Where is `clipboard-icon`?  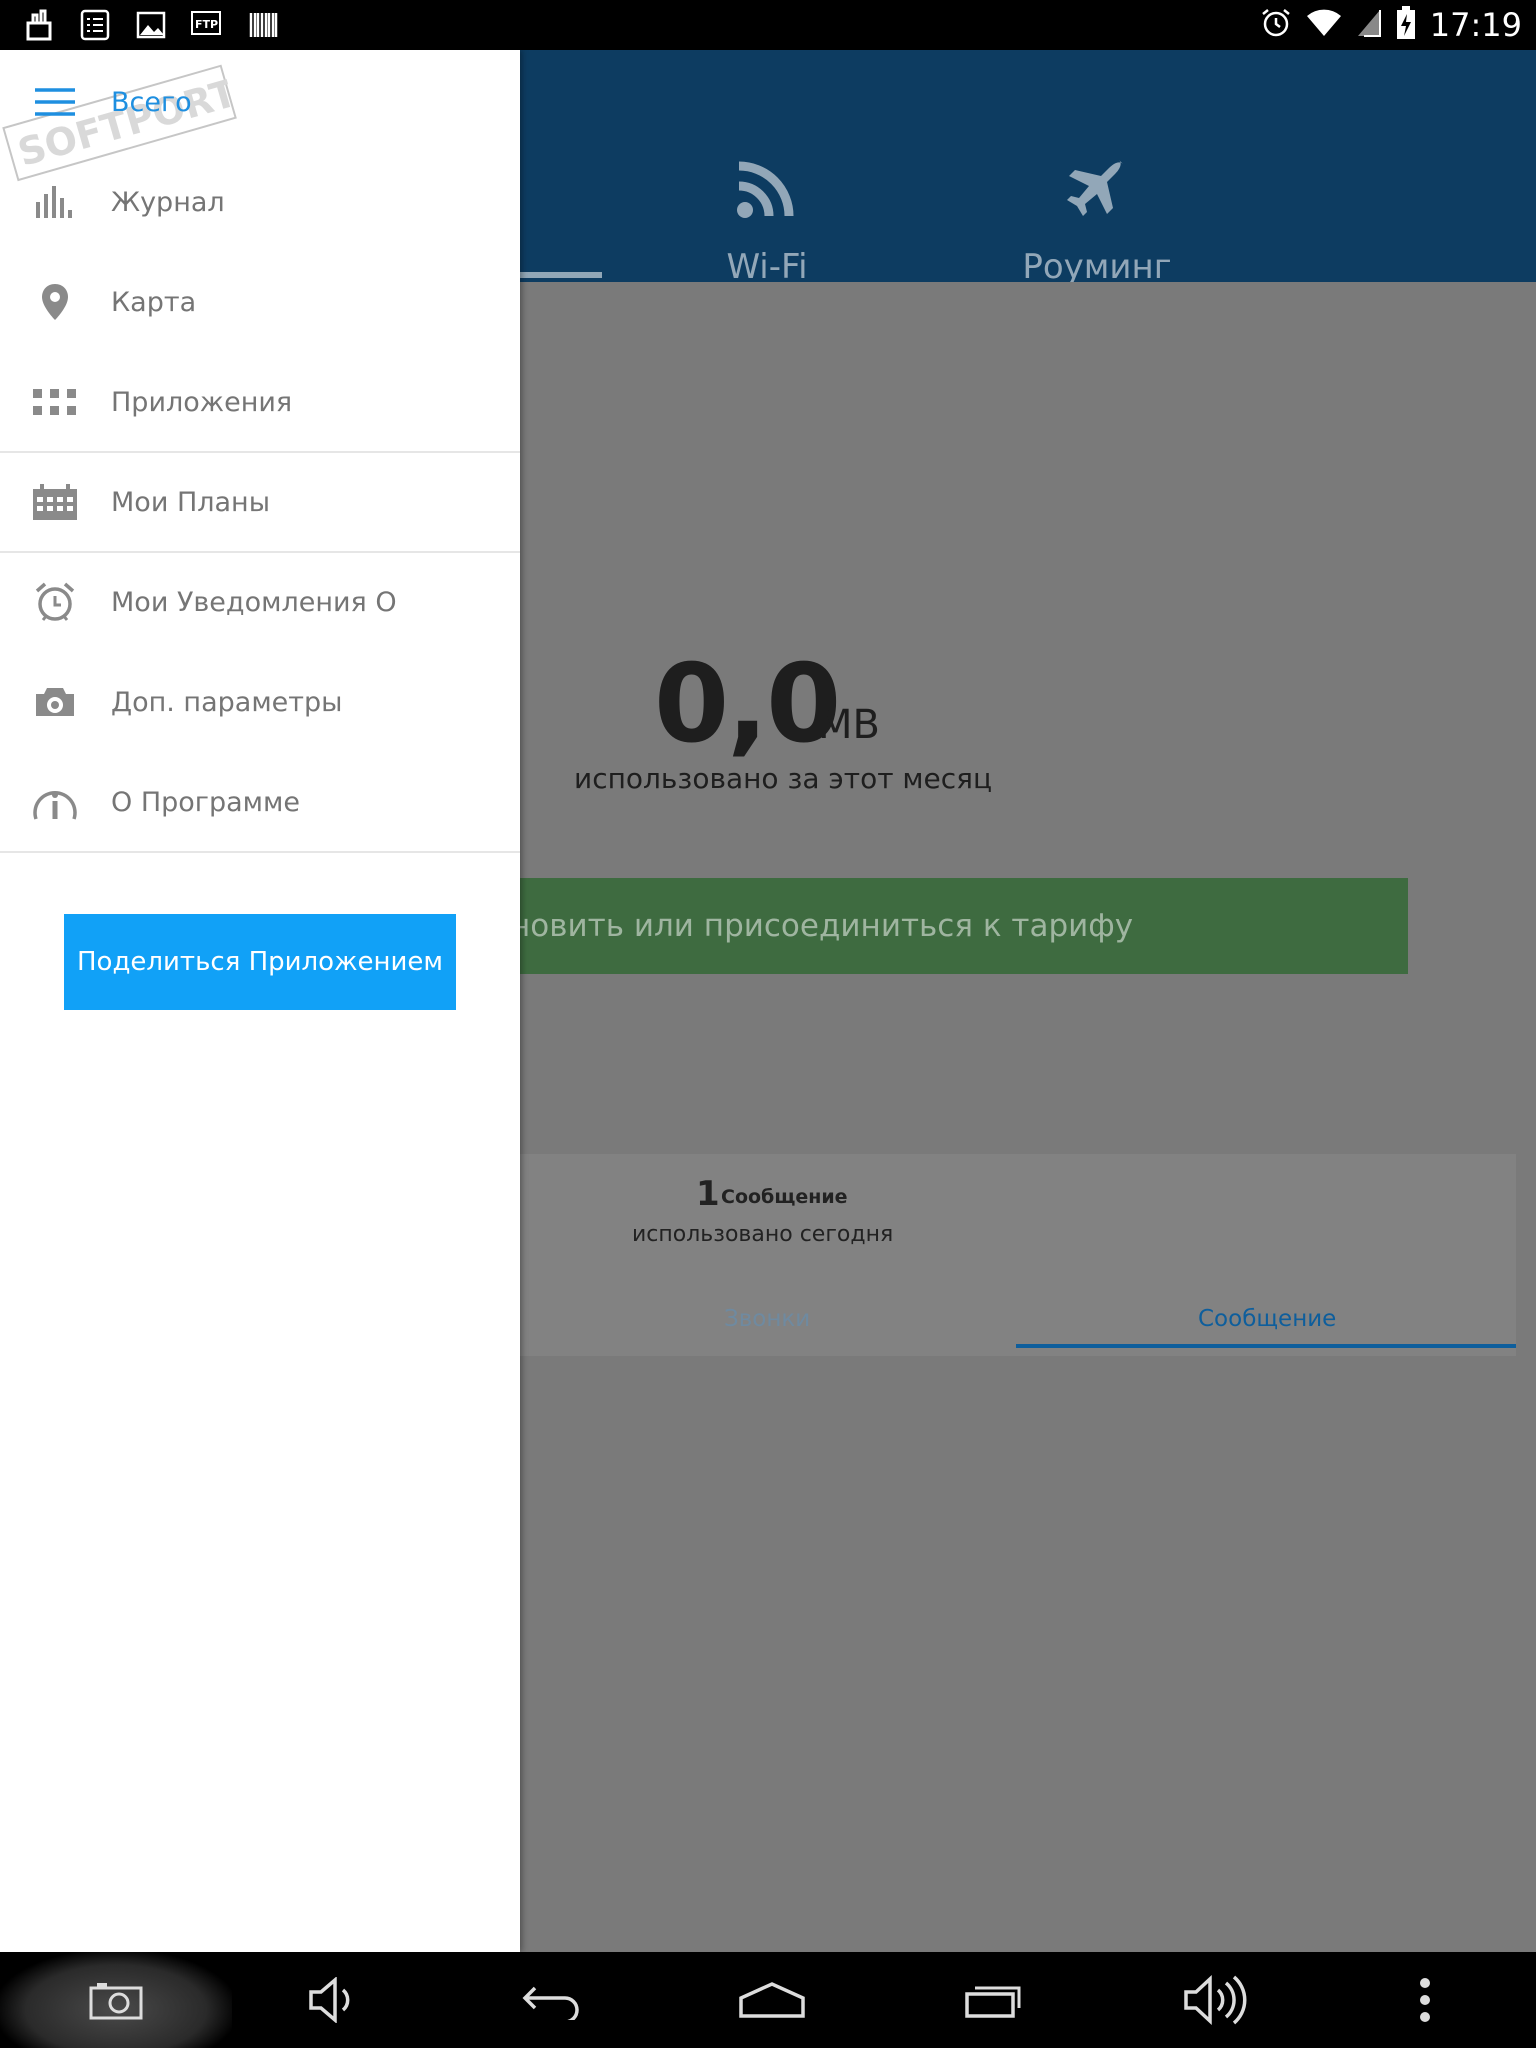 clipboard-icon is located at coordinates (95, 25).